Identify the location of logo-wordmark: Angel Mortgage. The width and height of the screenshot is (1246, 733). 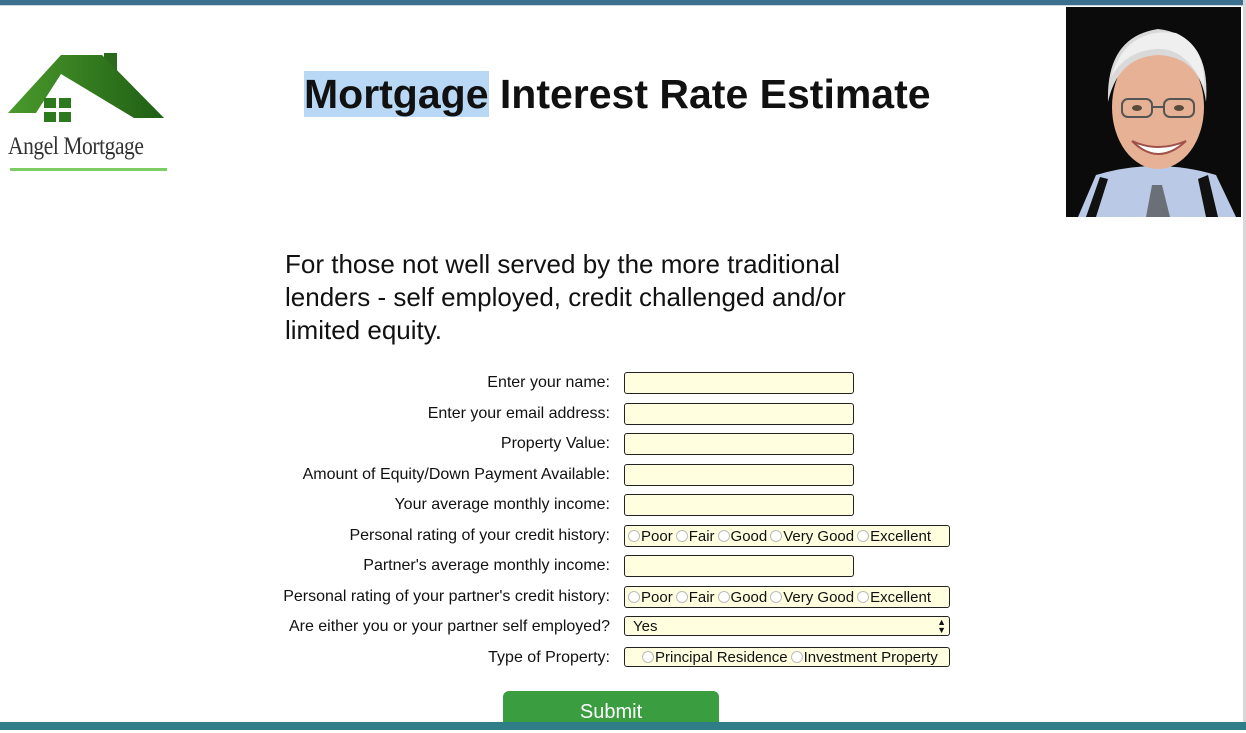
(76, 146).